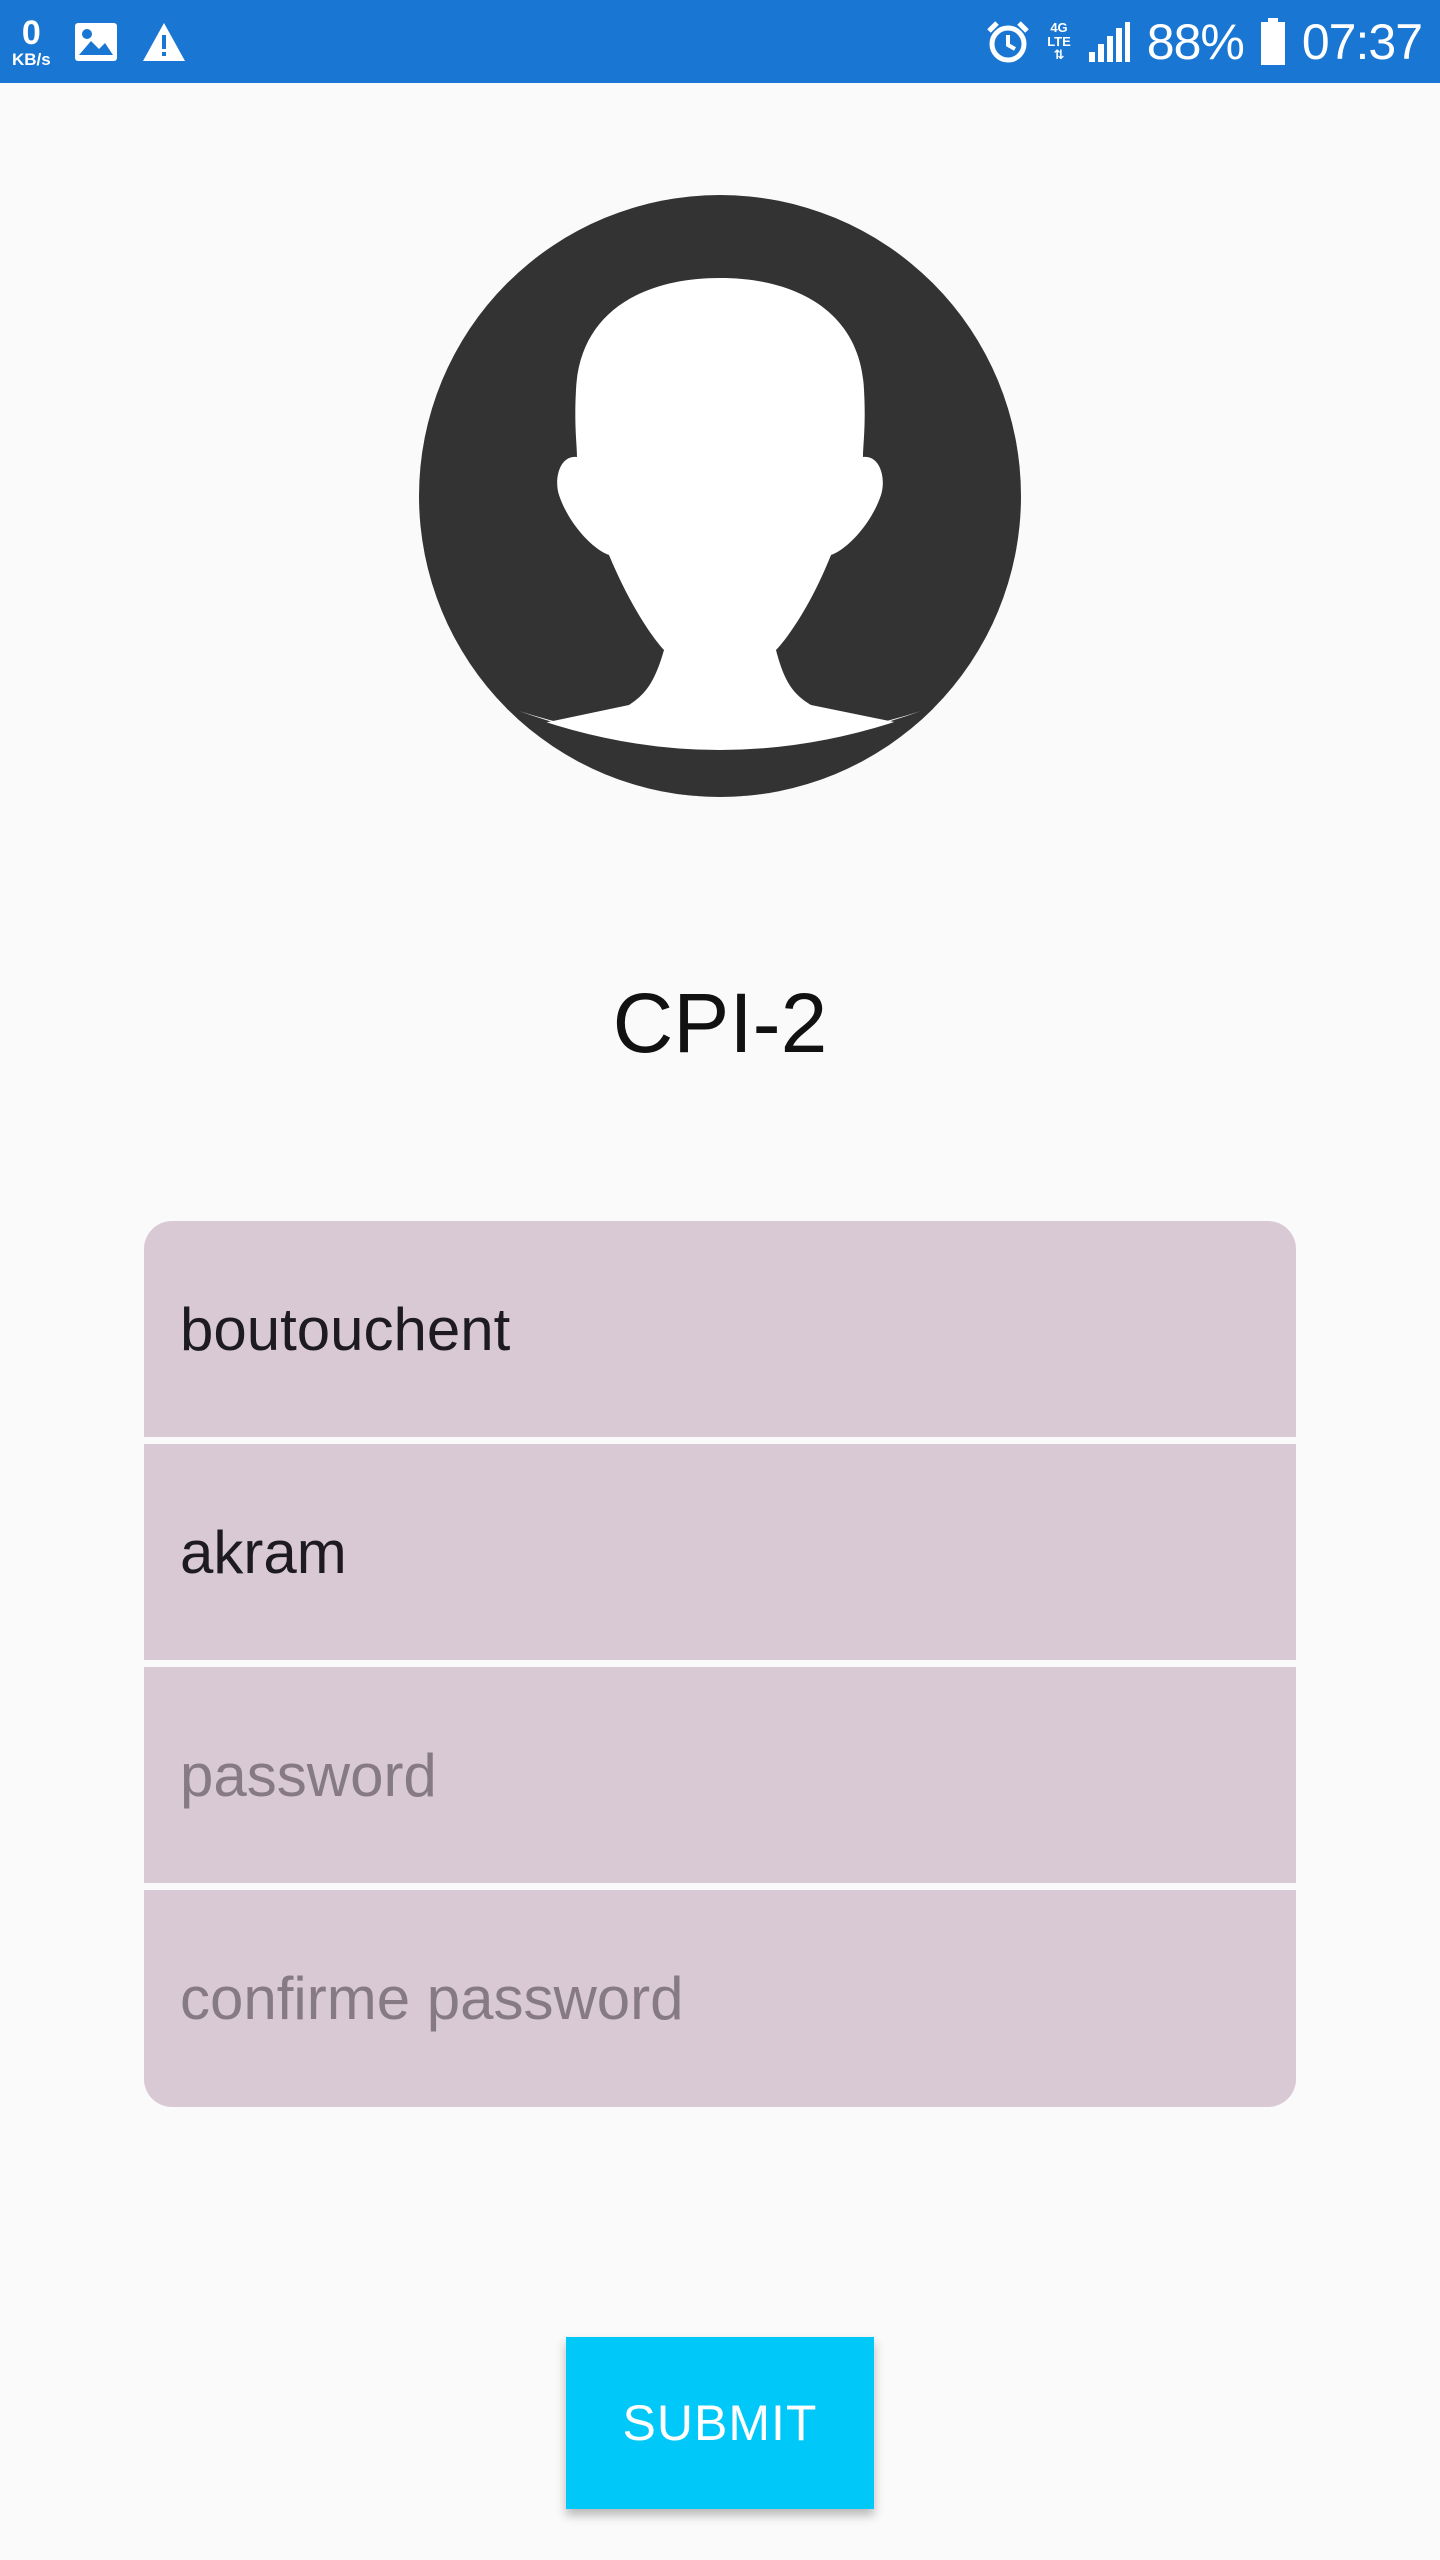 The width and height of the screenshot is (1440, 2560). What do you see at coordinates (720, 1552) in the screenshot?
I see `first-name-field: akram` at bounding box center [720, 1552].